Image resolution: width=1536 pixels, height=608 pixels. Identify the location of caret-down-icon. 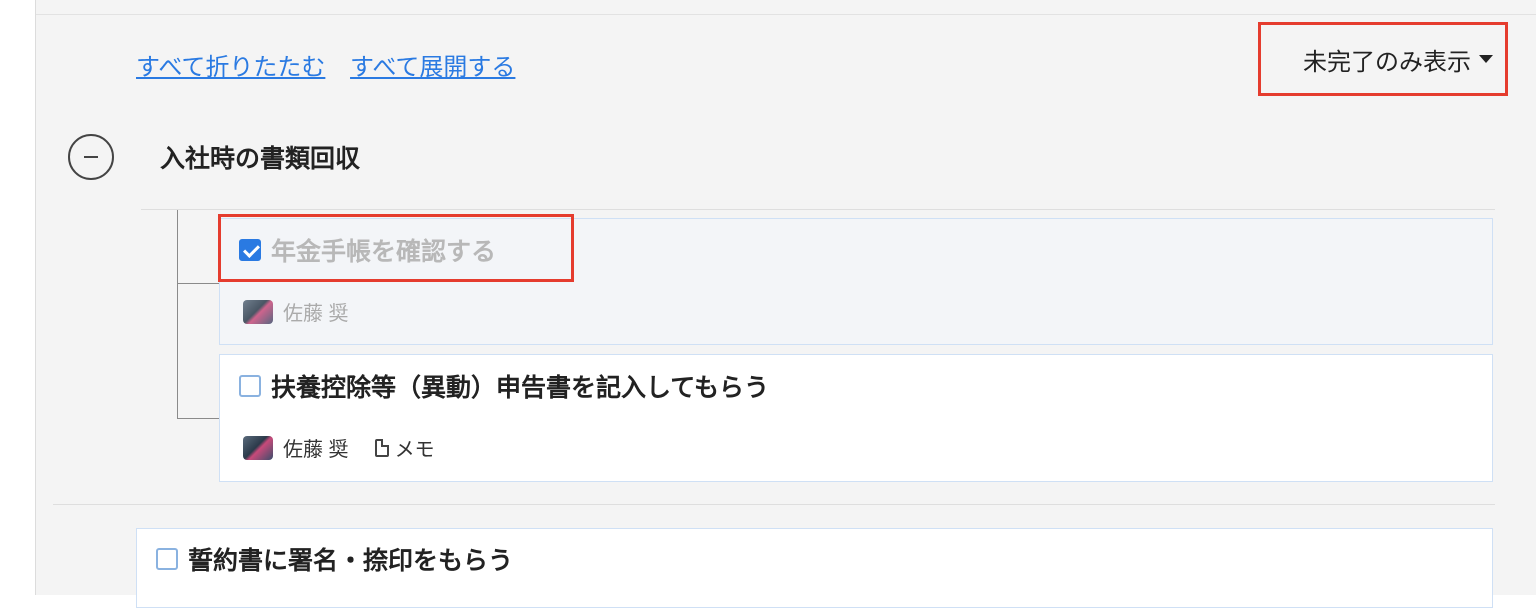
(1486, 59).